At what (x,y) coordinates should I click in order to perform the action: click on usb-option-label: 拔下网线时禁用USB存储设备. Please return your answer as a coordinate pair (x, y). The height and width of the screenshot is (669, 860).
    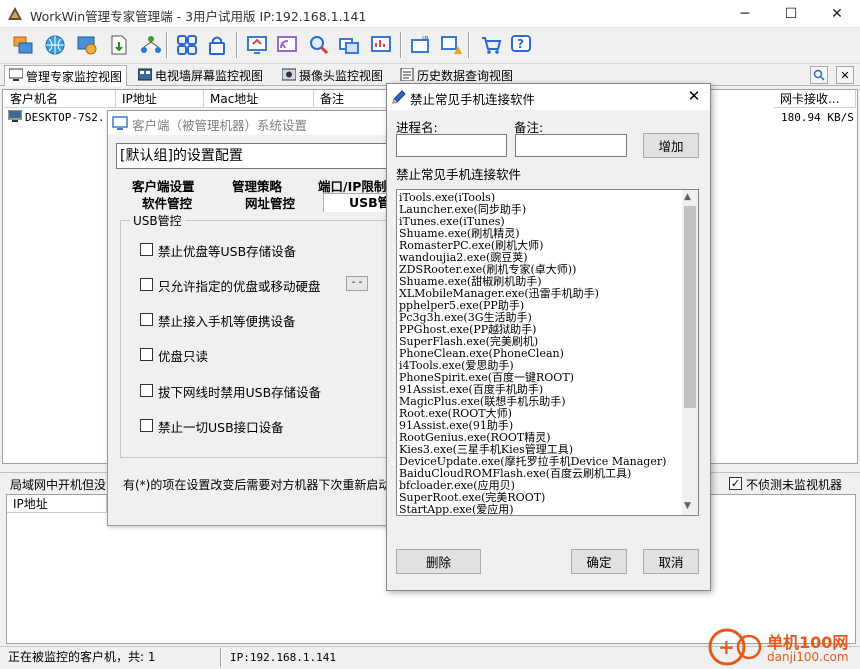
    Looking at the image, I should click on (240, 392).